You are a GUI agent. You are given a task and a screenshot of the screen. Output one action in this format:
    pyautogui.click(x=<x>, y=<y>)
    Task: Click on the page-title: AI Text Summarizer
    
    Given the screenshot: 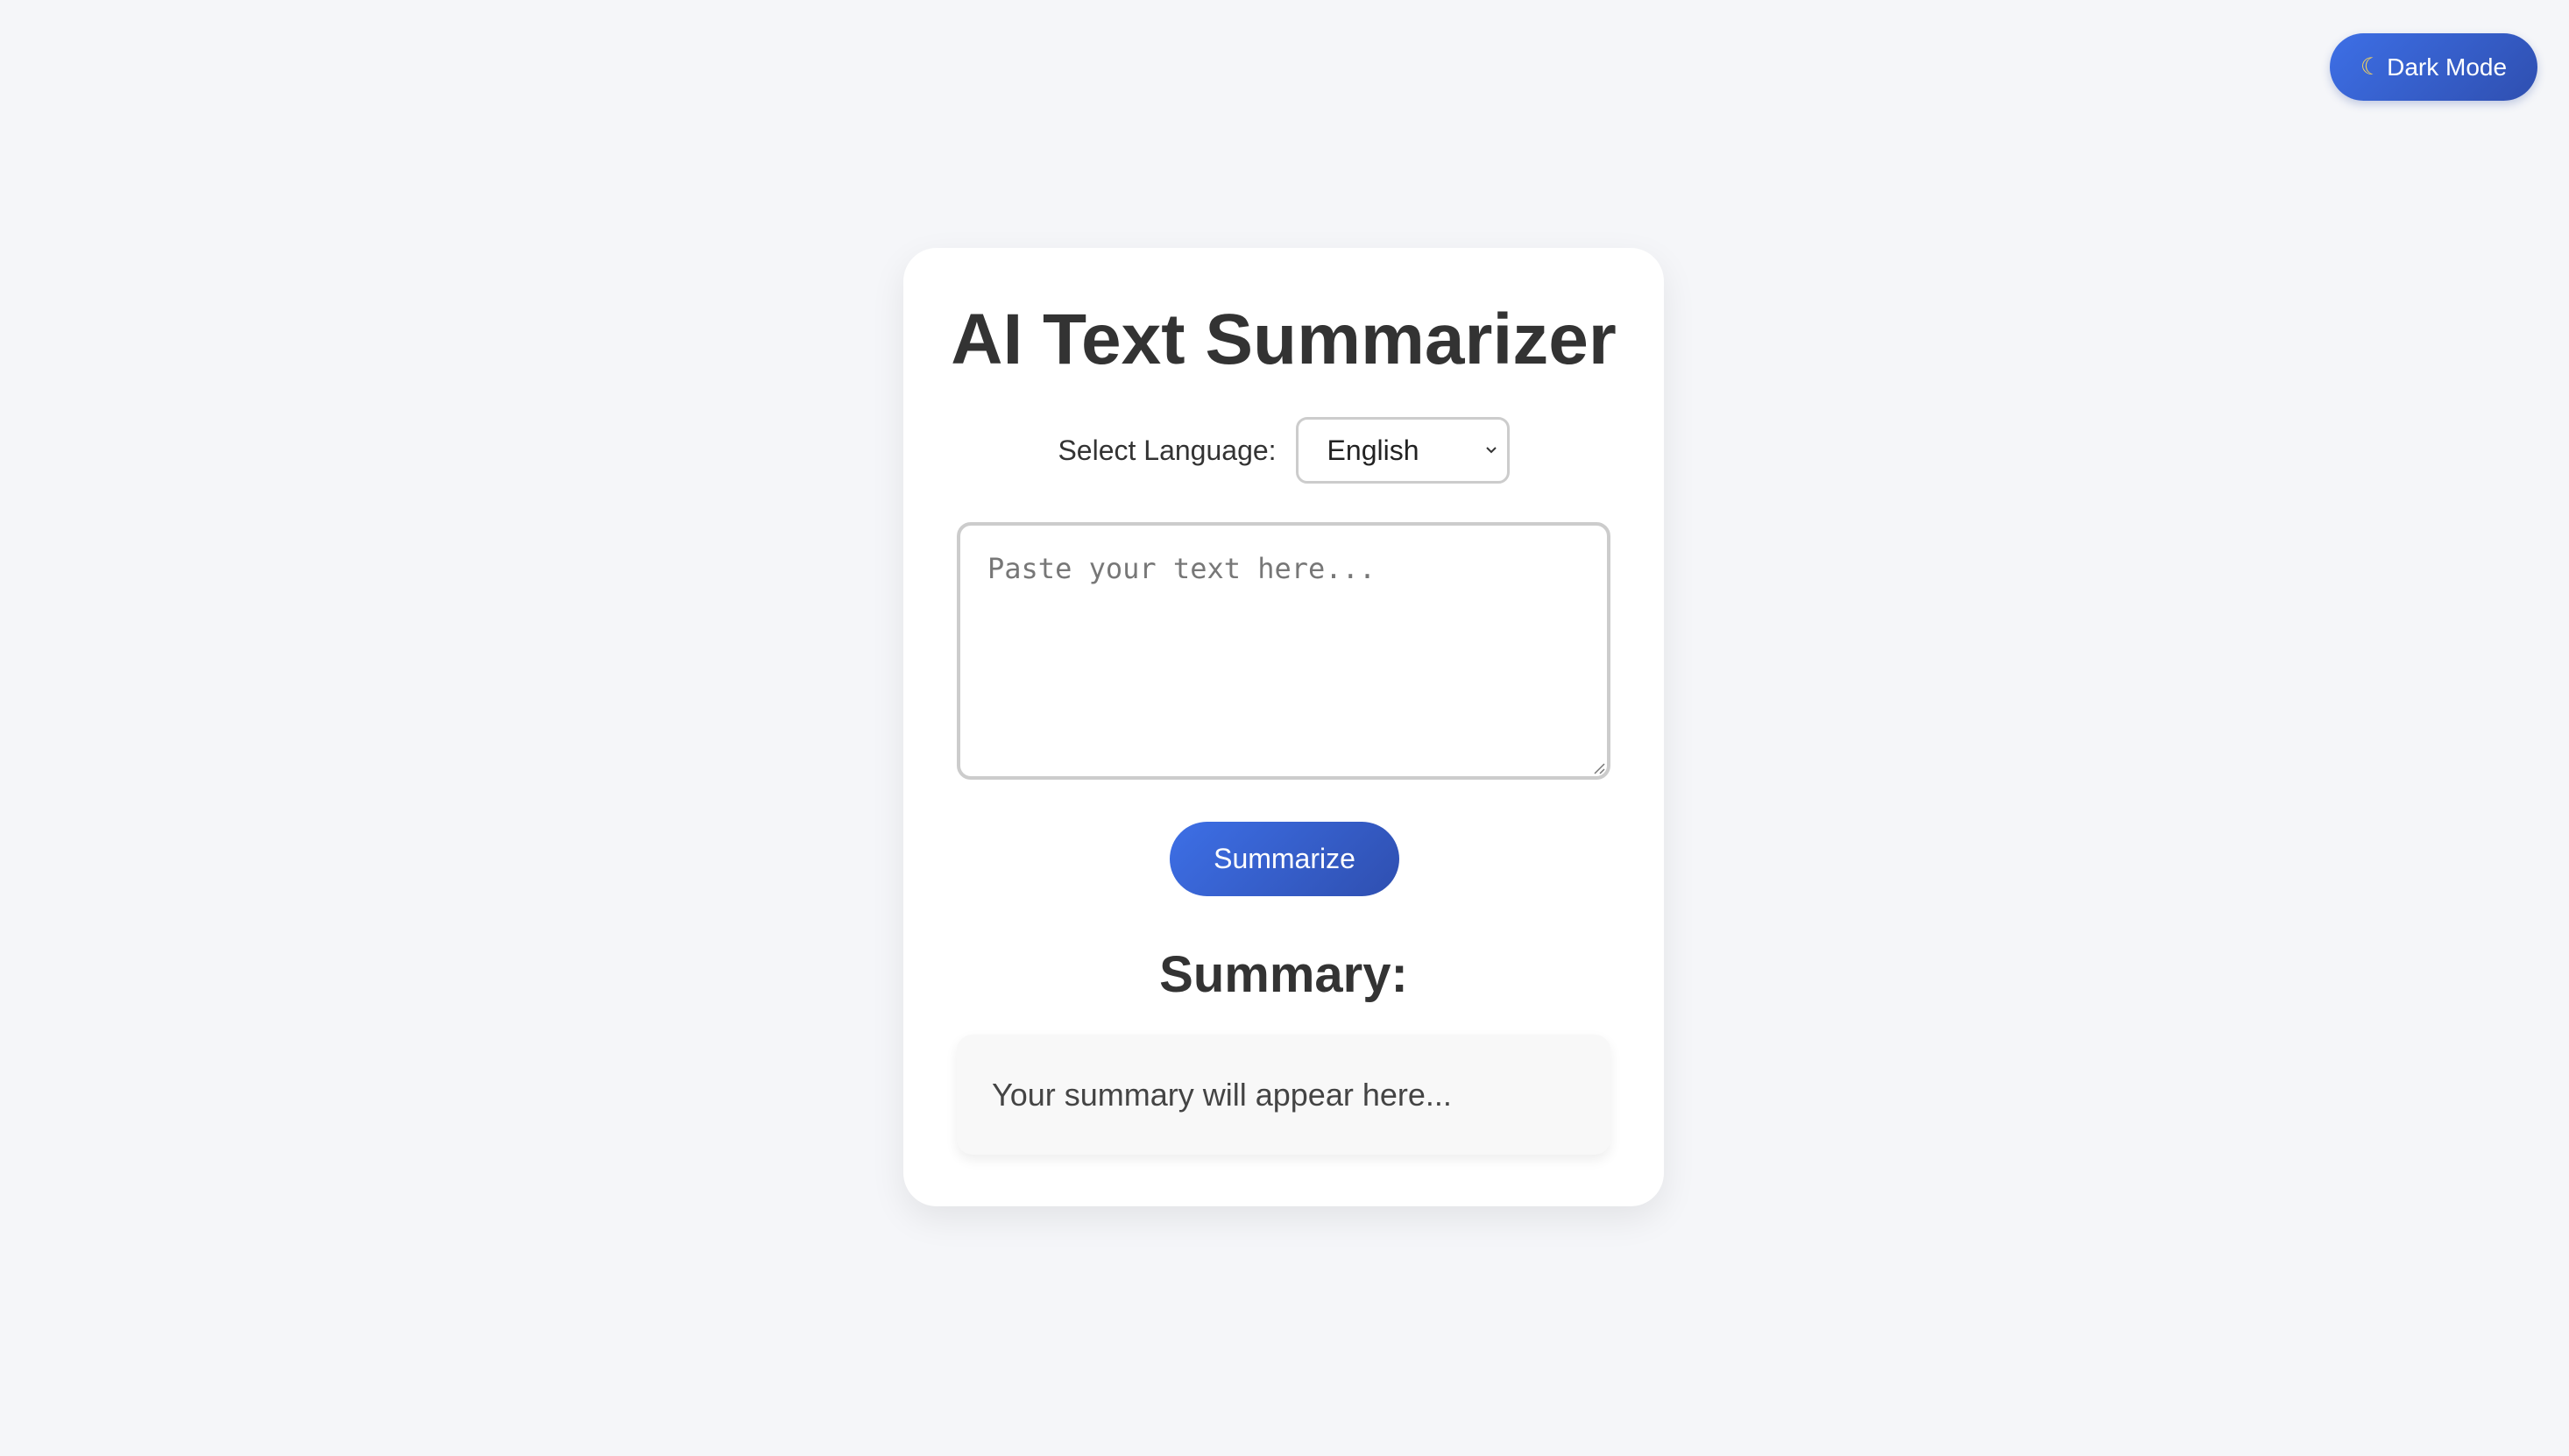 What is the action you would take?
    pyautogui.click(x=1284, y=339)
    